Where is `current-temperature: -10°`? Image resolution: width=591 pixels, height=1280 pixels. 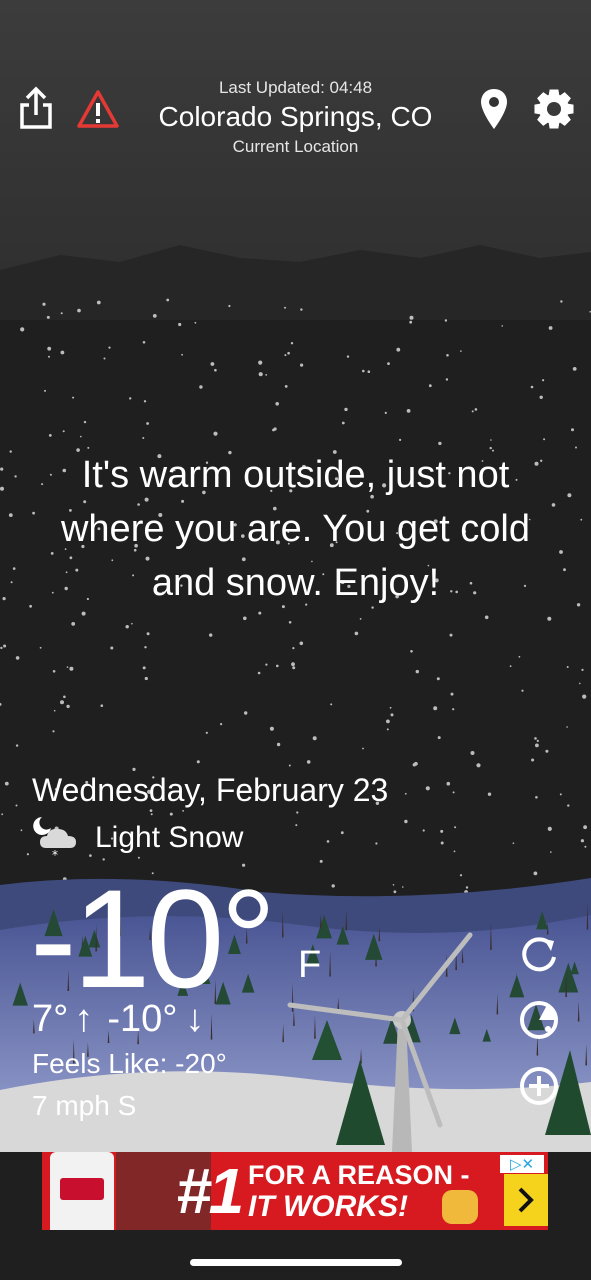 current-temperature: -10° is located at coordinates (153, 938).